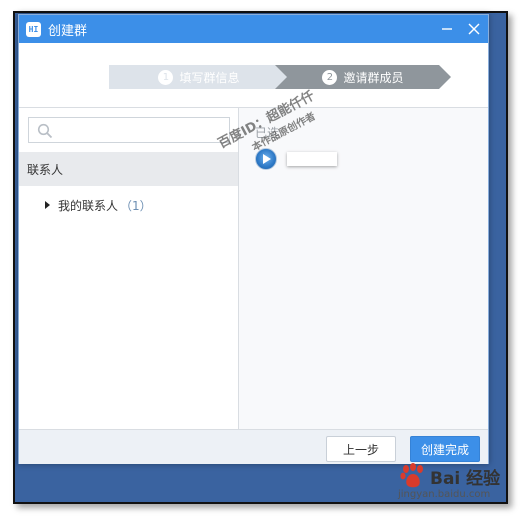  What do you see at coordinates (88, 205) in the screenshot?
I see `tree-item-label: 我的联系人` at bounding box center [88, 205].